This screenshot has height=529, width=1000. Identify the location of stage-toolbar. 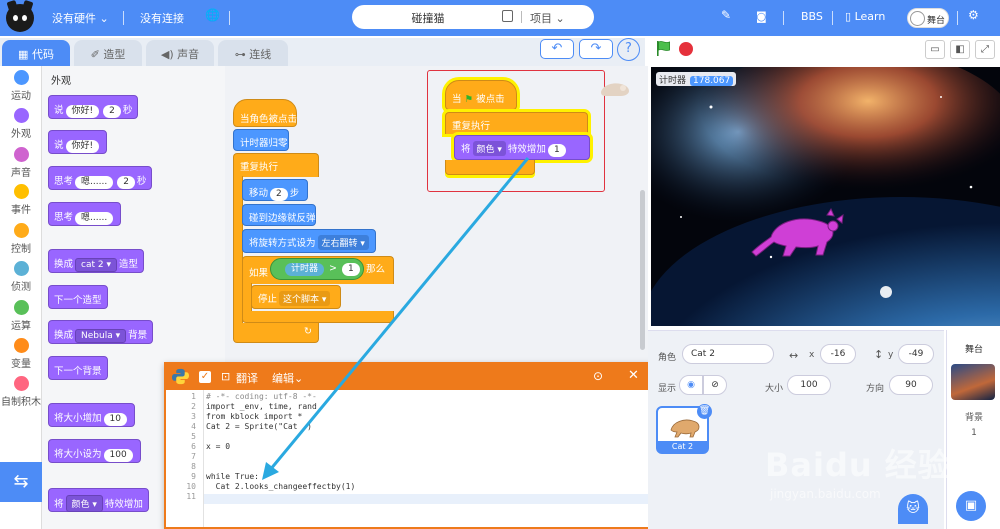
(824, 52).